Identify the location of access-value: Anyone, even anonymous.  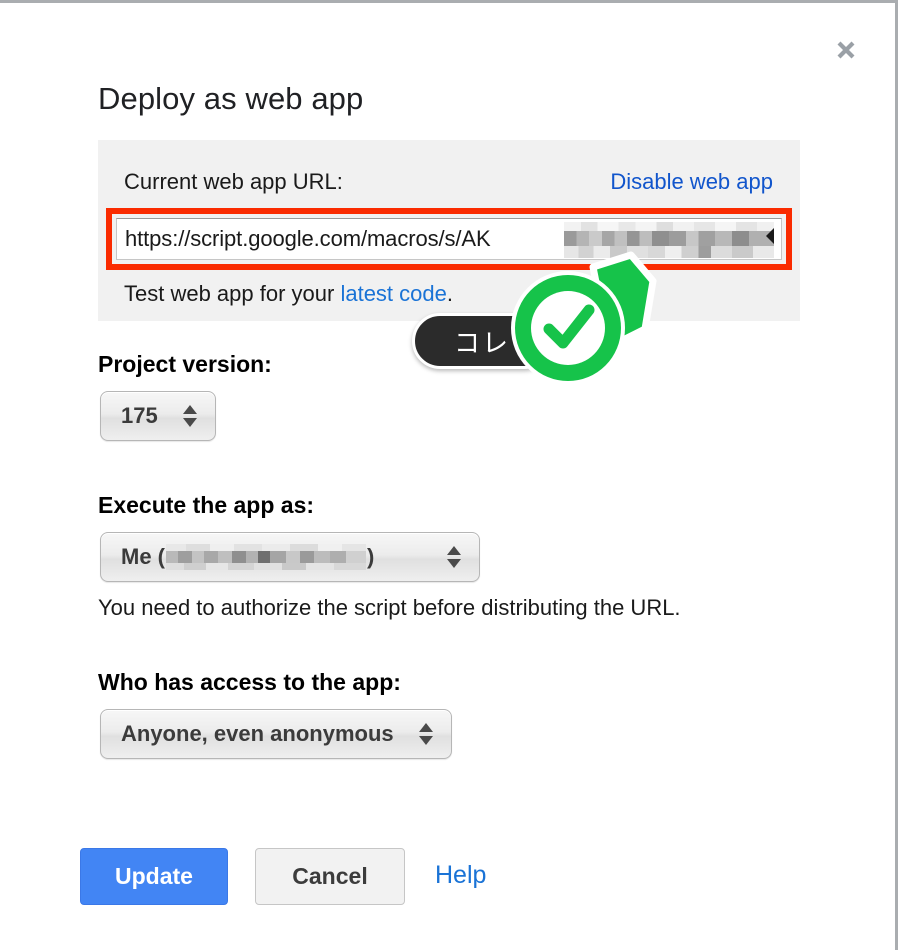
(257, 733).